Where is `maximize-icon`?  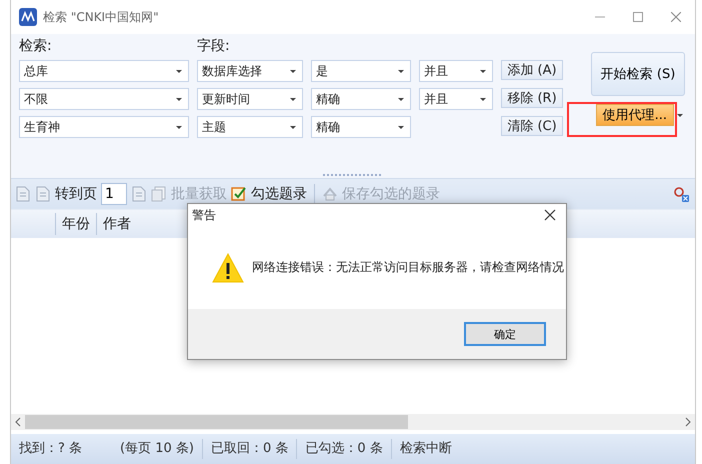 maximize-icon is located at coordinates (638, 17).